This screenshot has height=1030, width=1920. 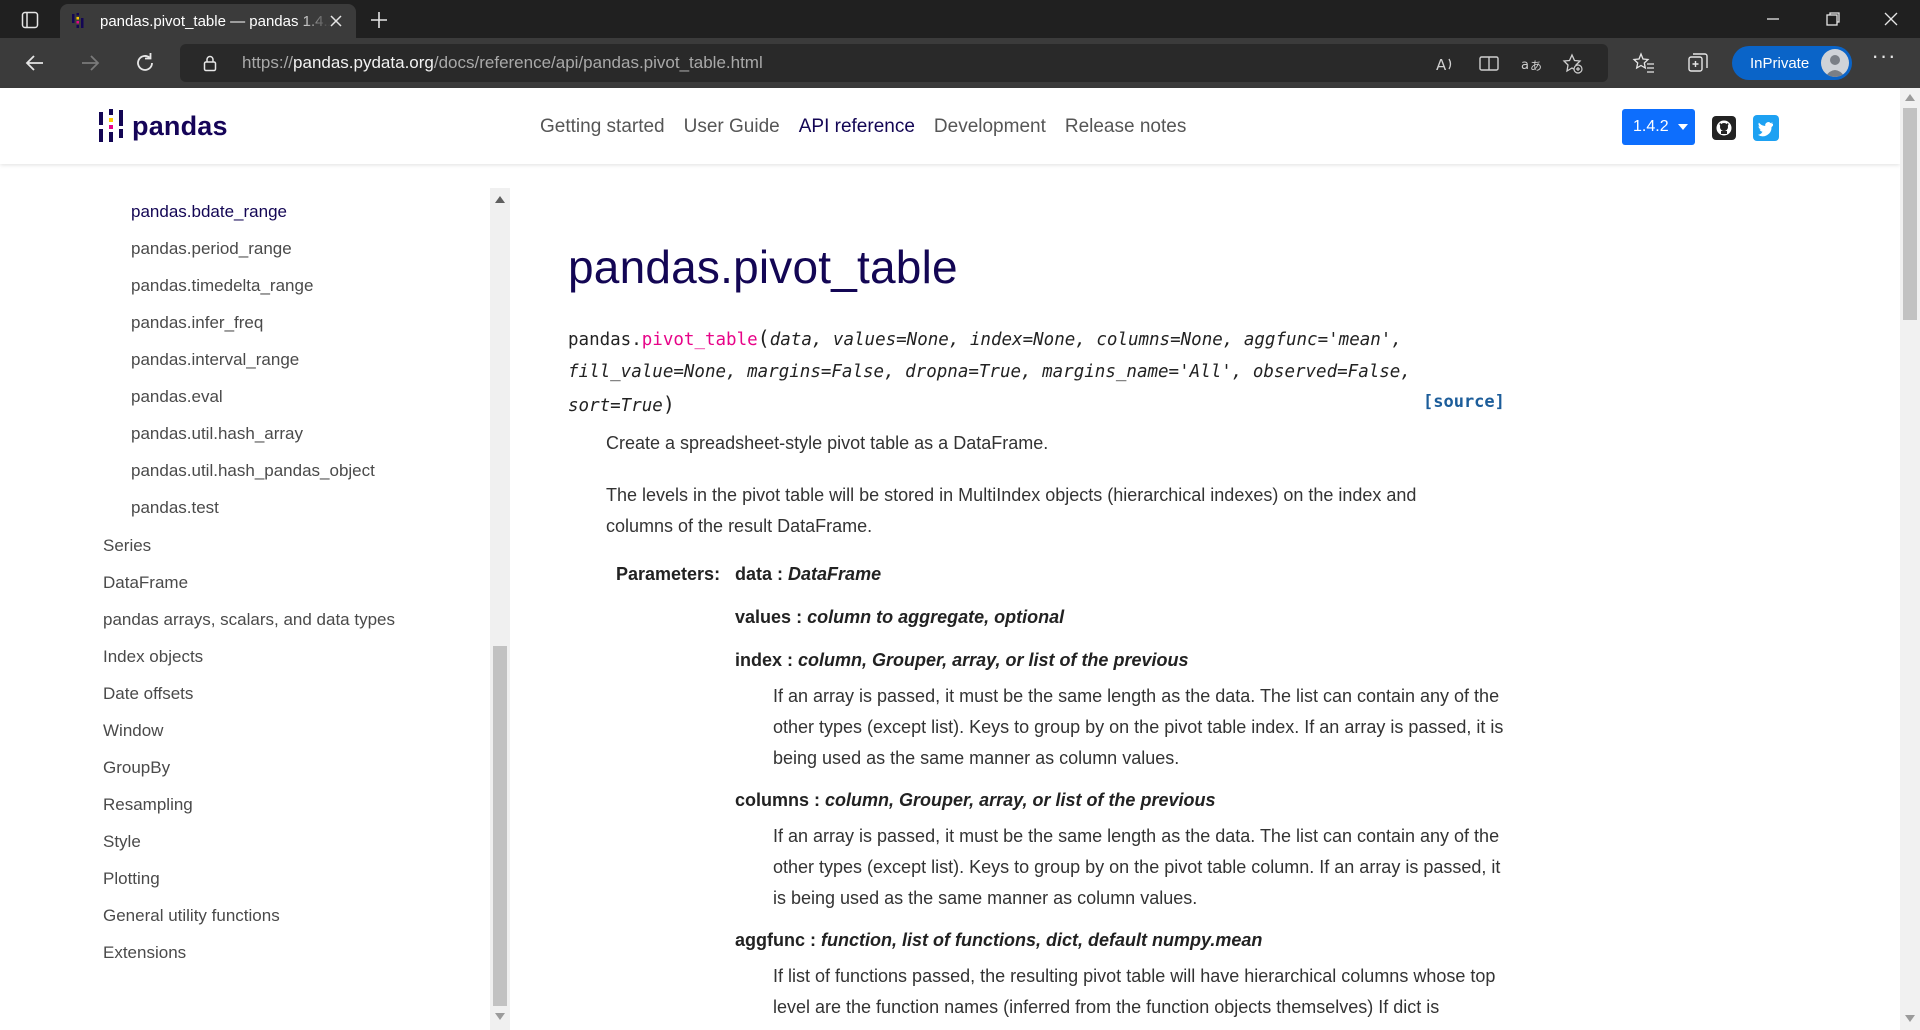 I want to click on sidebar-item-groupby: GroupBy, so click(x=136, y=768).